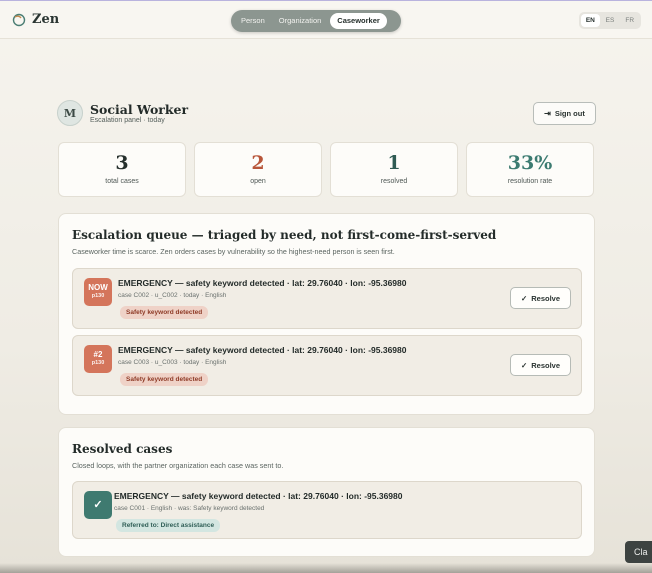 The height and width of the screenshot is (573, 652). Describe the element at coordinates (394, 181) in the screenshot. I see `stat-label: resolved` at that location.